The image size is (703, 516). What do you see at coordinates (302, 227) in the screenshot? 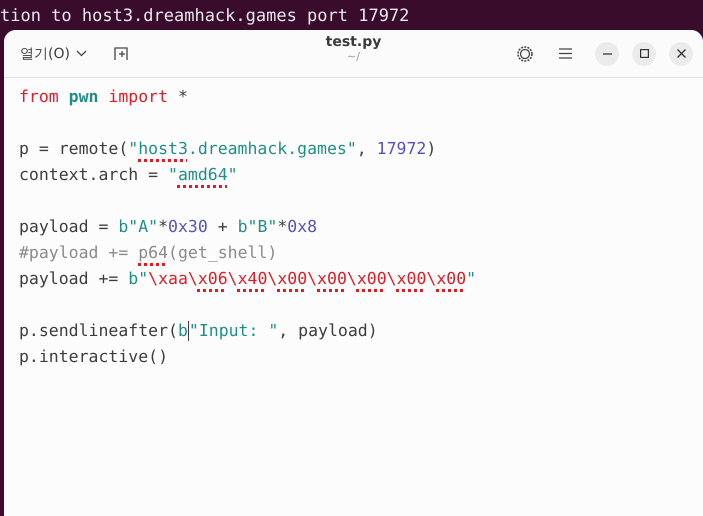
I see `code-text: 0x8` at bounding box center [302, 227].